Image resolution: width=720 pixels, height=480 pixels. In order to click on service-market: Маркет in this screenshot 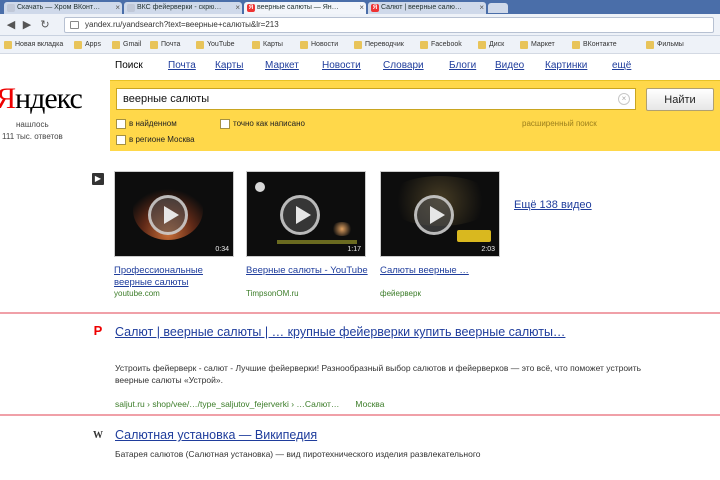, I will do `click(282, 66)`.